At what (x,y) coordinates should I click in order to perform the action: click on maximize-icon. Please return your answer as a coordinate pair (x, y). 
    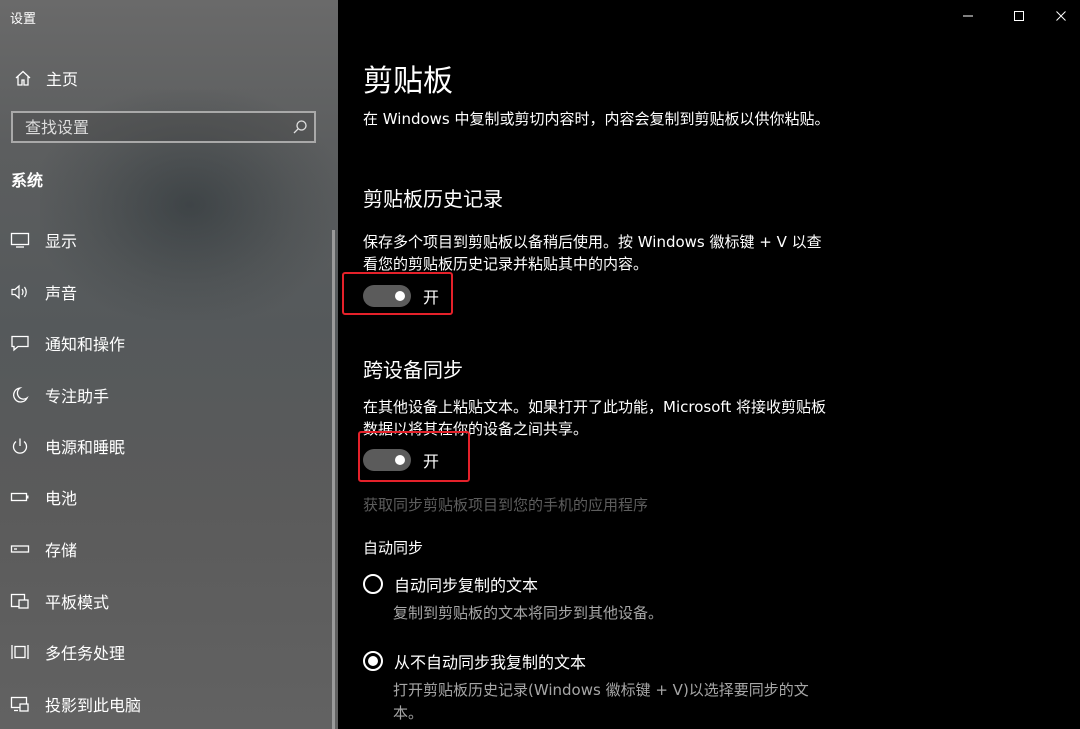
    Looking at the image, I should click on (1019, 16).